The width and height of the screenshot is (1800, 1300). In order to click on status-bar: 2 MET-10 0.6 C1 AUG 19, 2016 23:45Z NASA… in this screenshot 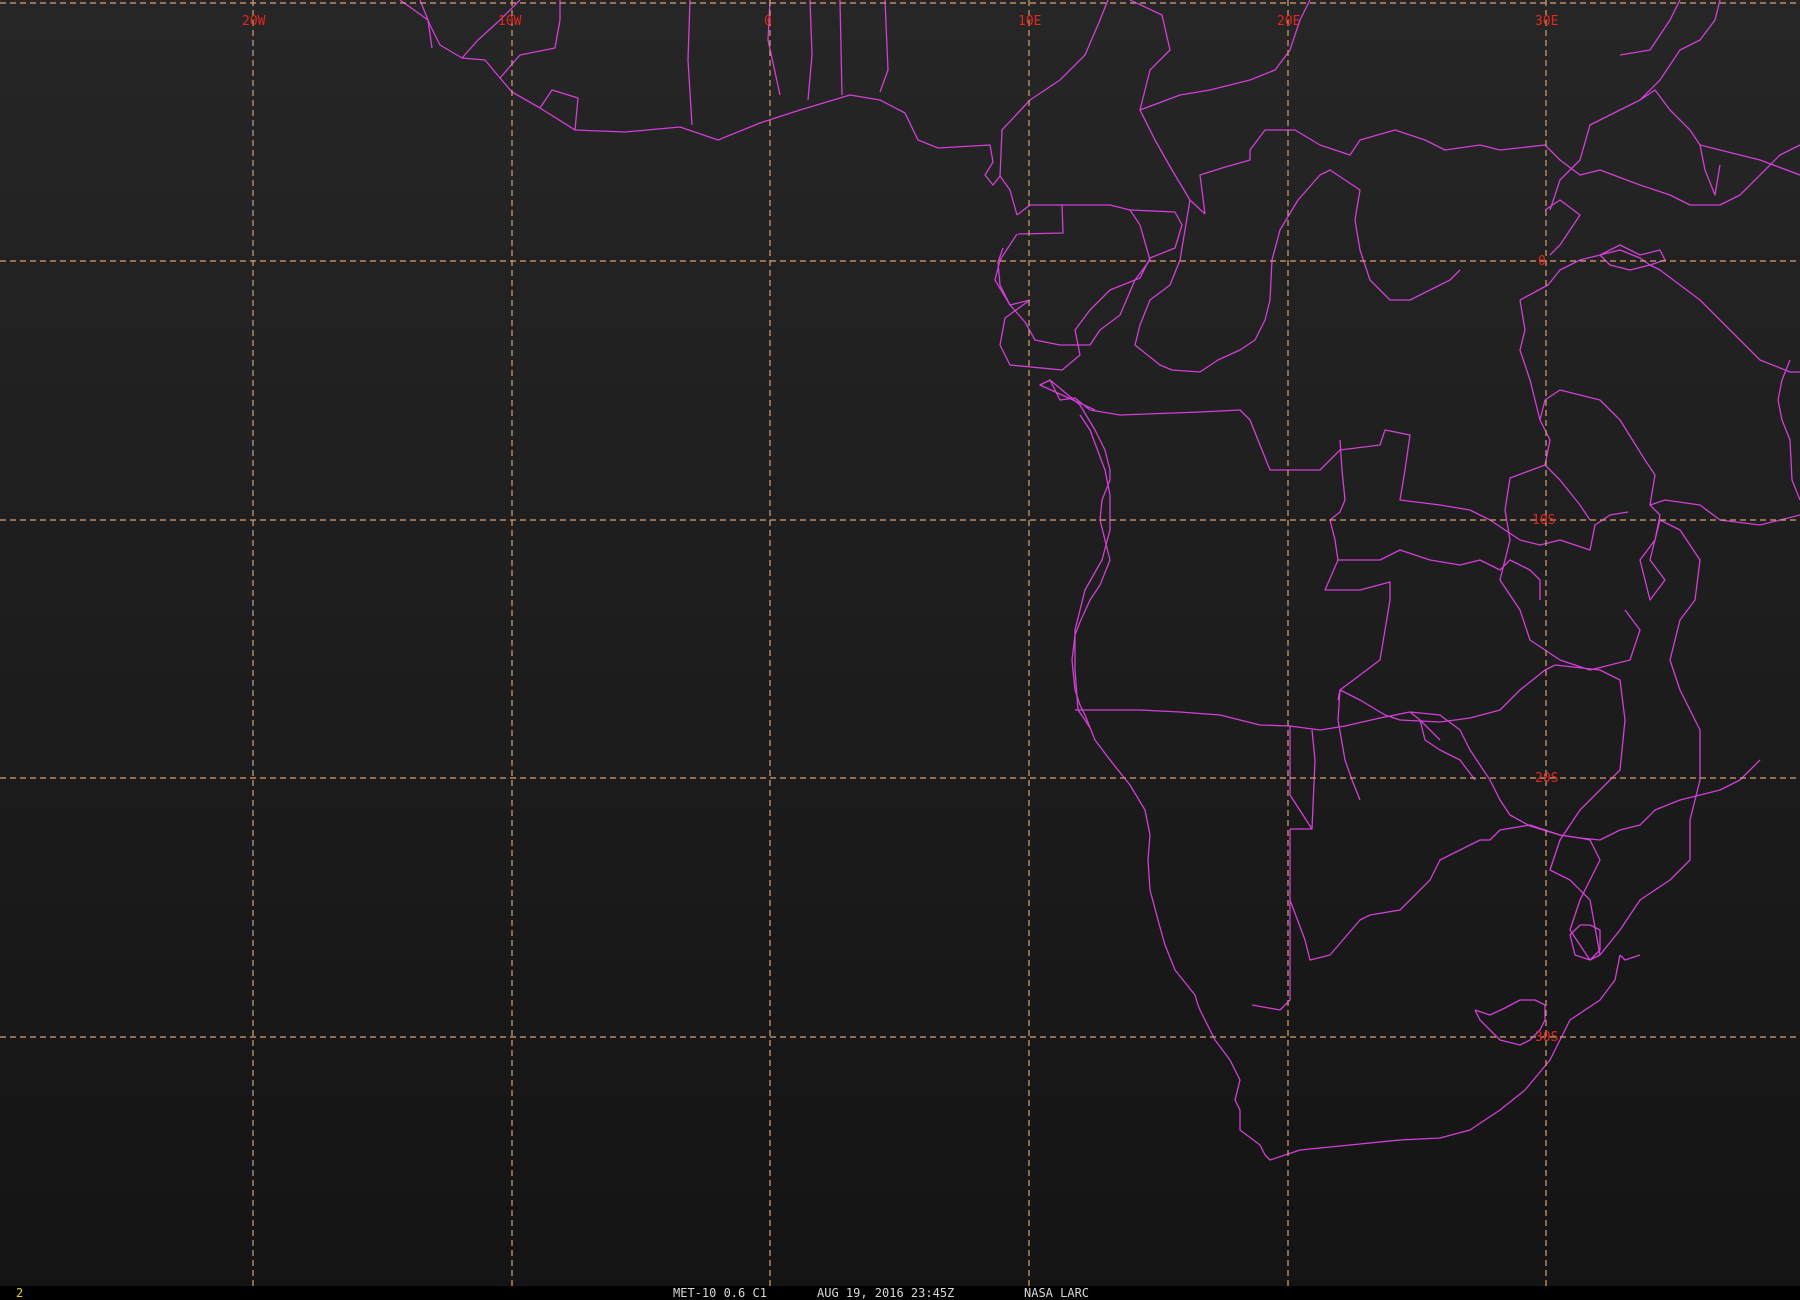, I will do `click(900, 1293)`.